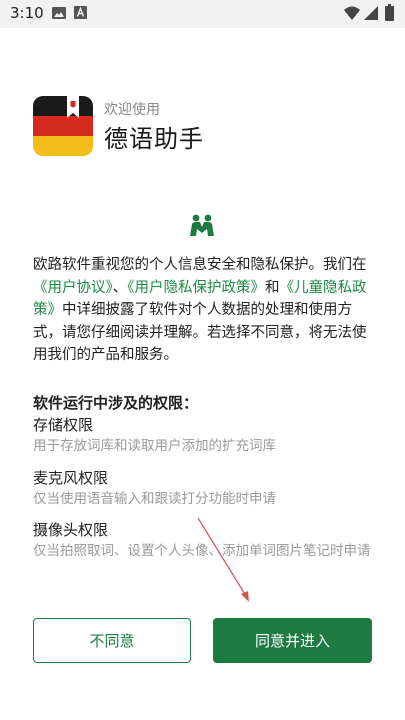  I want to click on text-a-notification-icon, so click(80, 12).